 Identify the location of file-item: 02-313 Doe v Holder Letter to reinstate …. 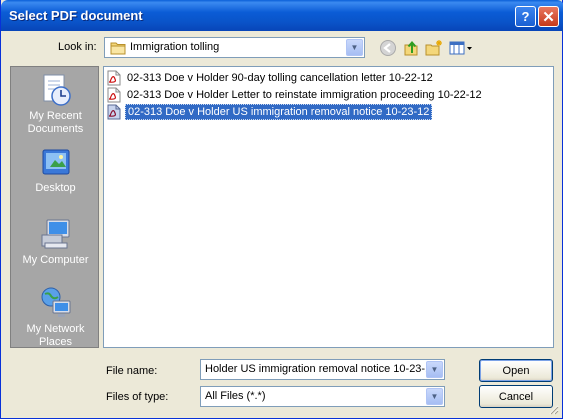
(295, 95).